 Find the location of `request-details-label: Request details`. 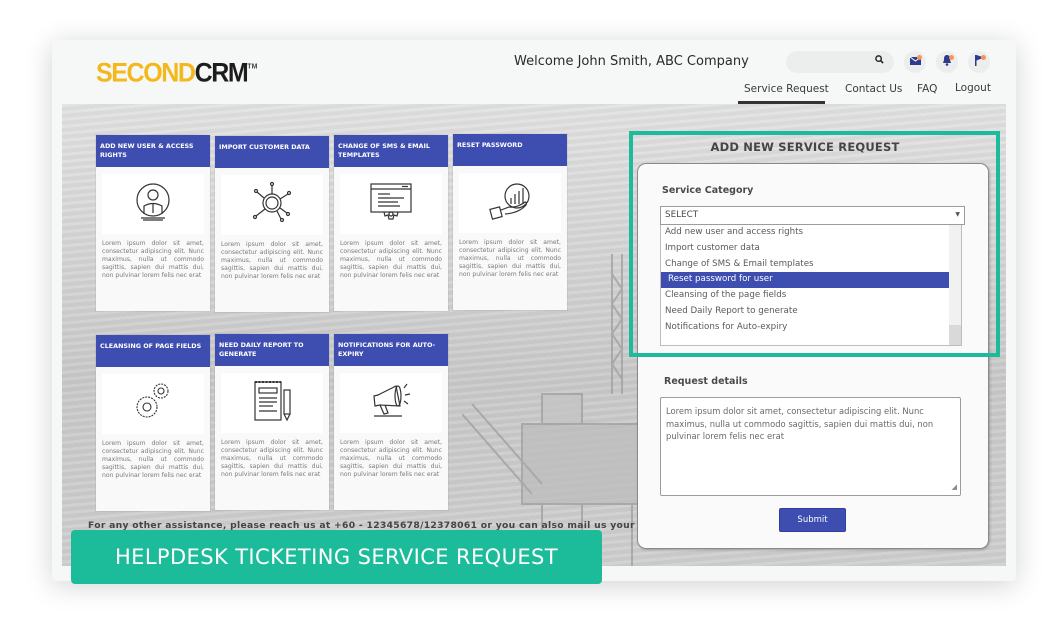

request-details-label: Request details is located at coordinates (706, 381).